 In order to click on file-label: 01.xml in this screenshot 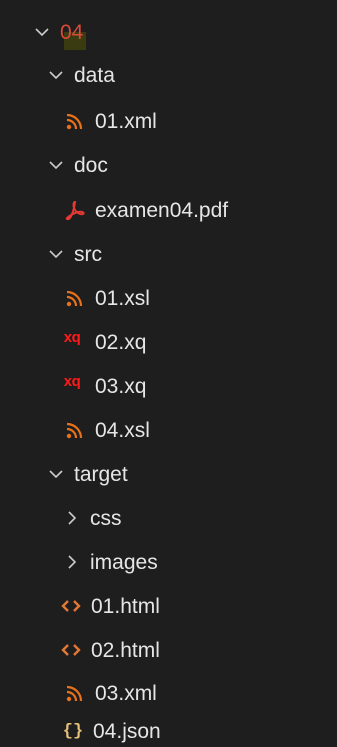, I will do `click(126, 121)`.